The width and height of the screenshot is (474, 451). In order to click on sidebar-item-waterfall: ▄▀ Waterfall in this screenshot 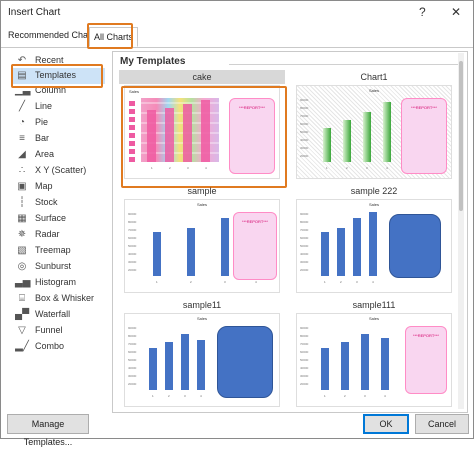, I will do `click(59, 315)`.